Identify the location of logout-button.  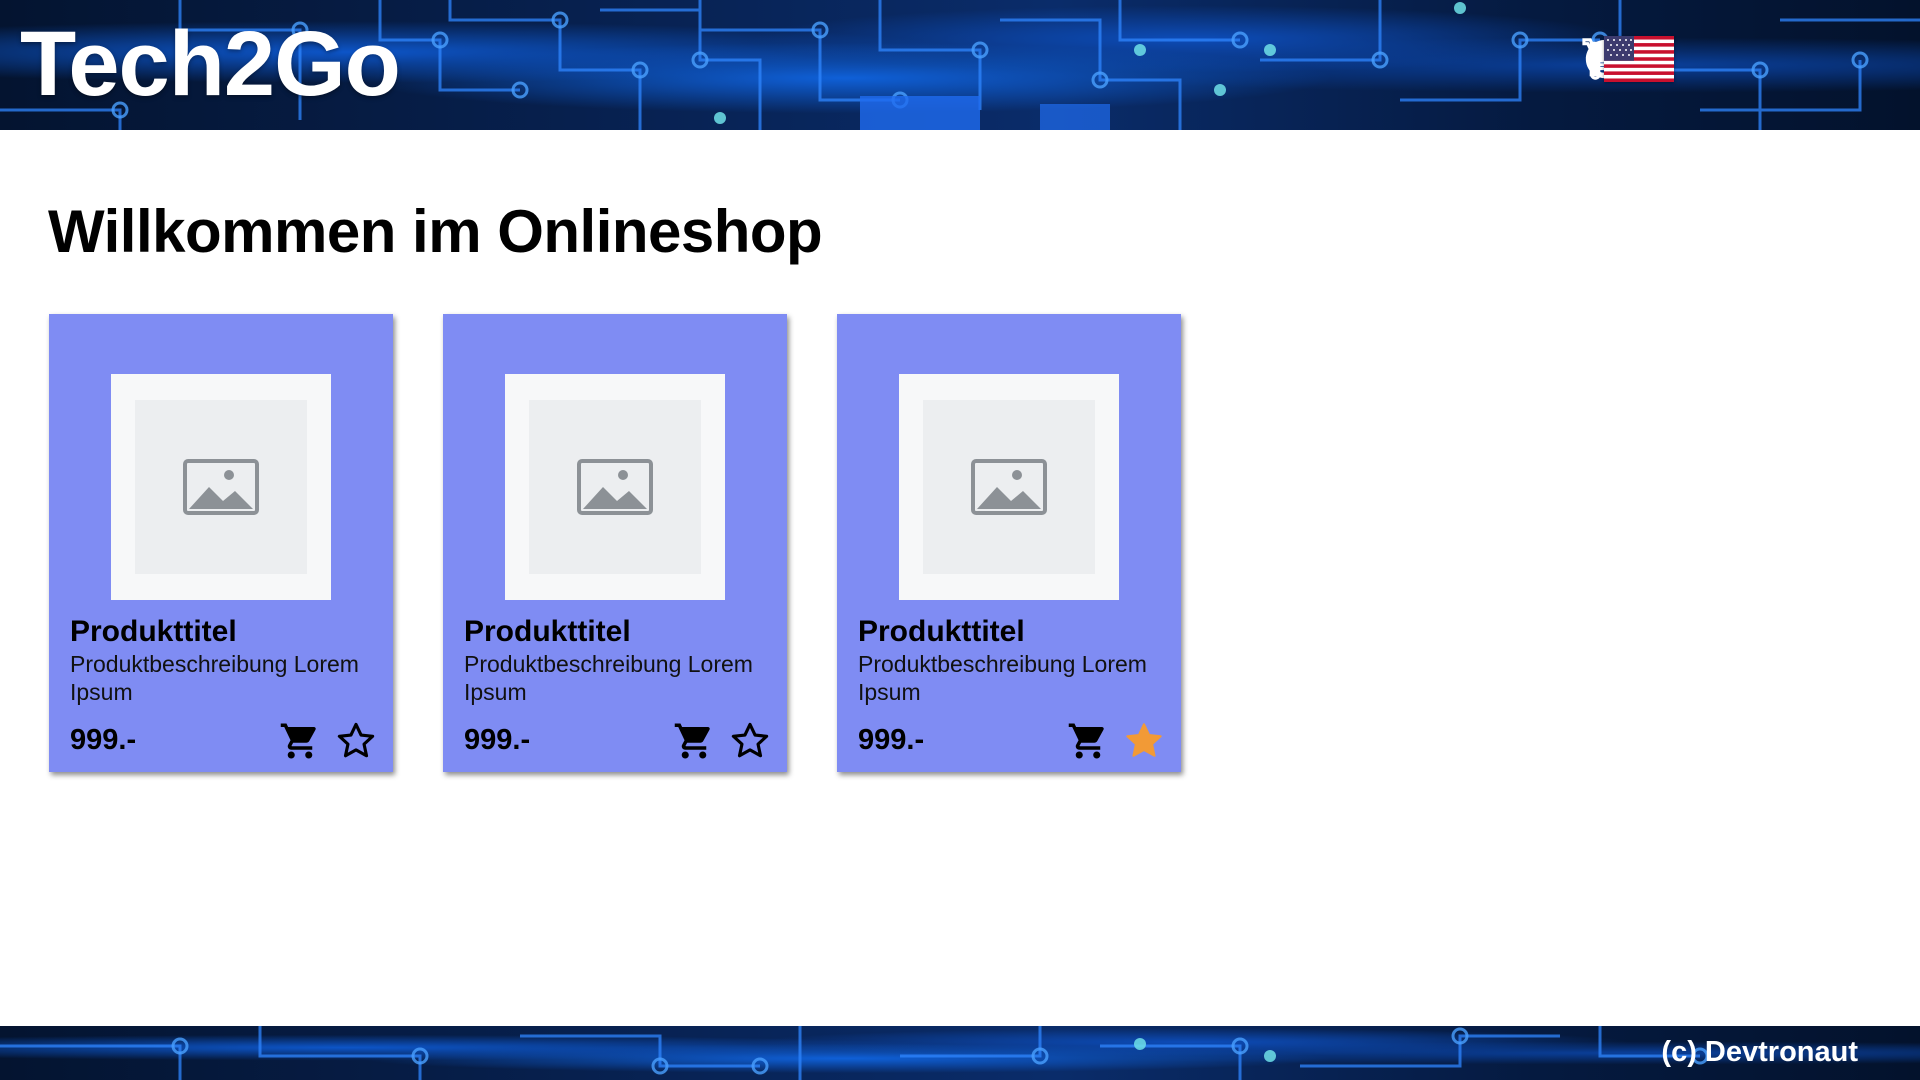
(1729, 63).